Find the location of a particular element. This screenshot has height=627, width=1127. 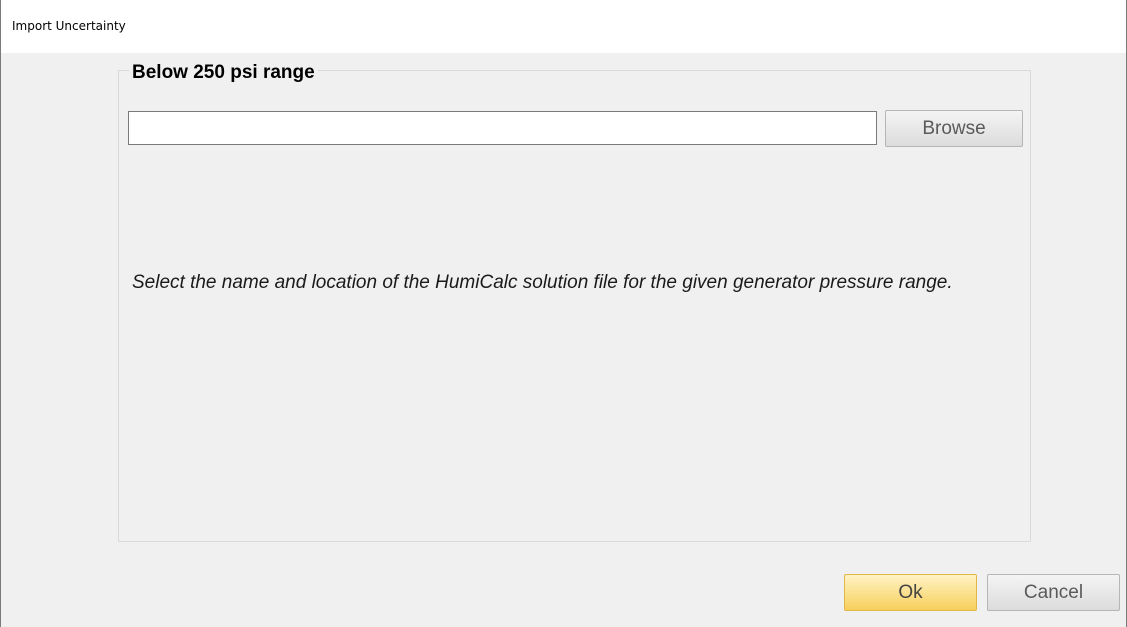

window-title: Import Uncertainty is located at coordinates (69, 26).